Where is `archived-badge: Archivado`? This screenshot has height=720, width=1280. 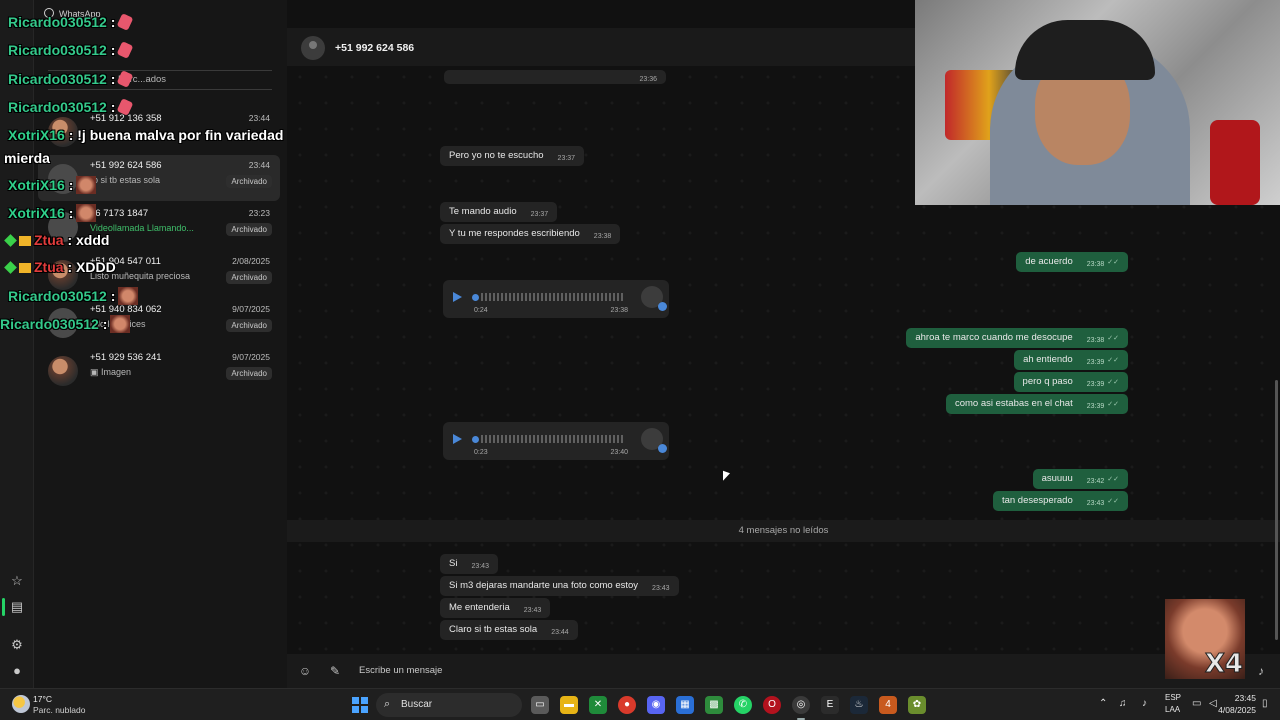 archived-badge: Archivado is located at coordinates (249, 373).